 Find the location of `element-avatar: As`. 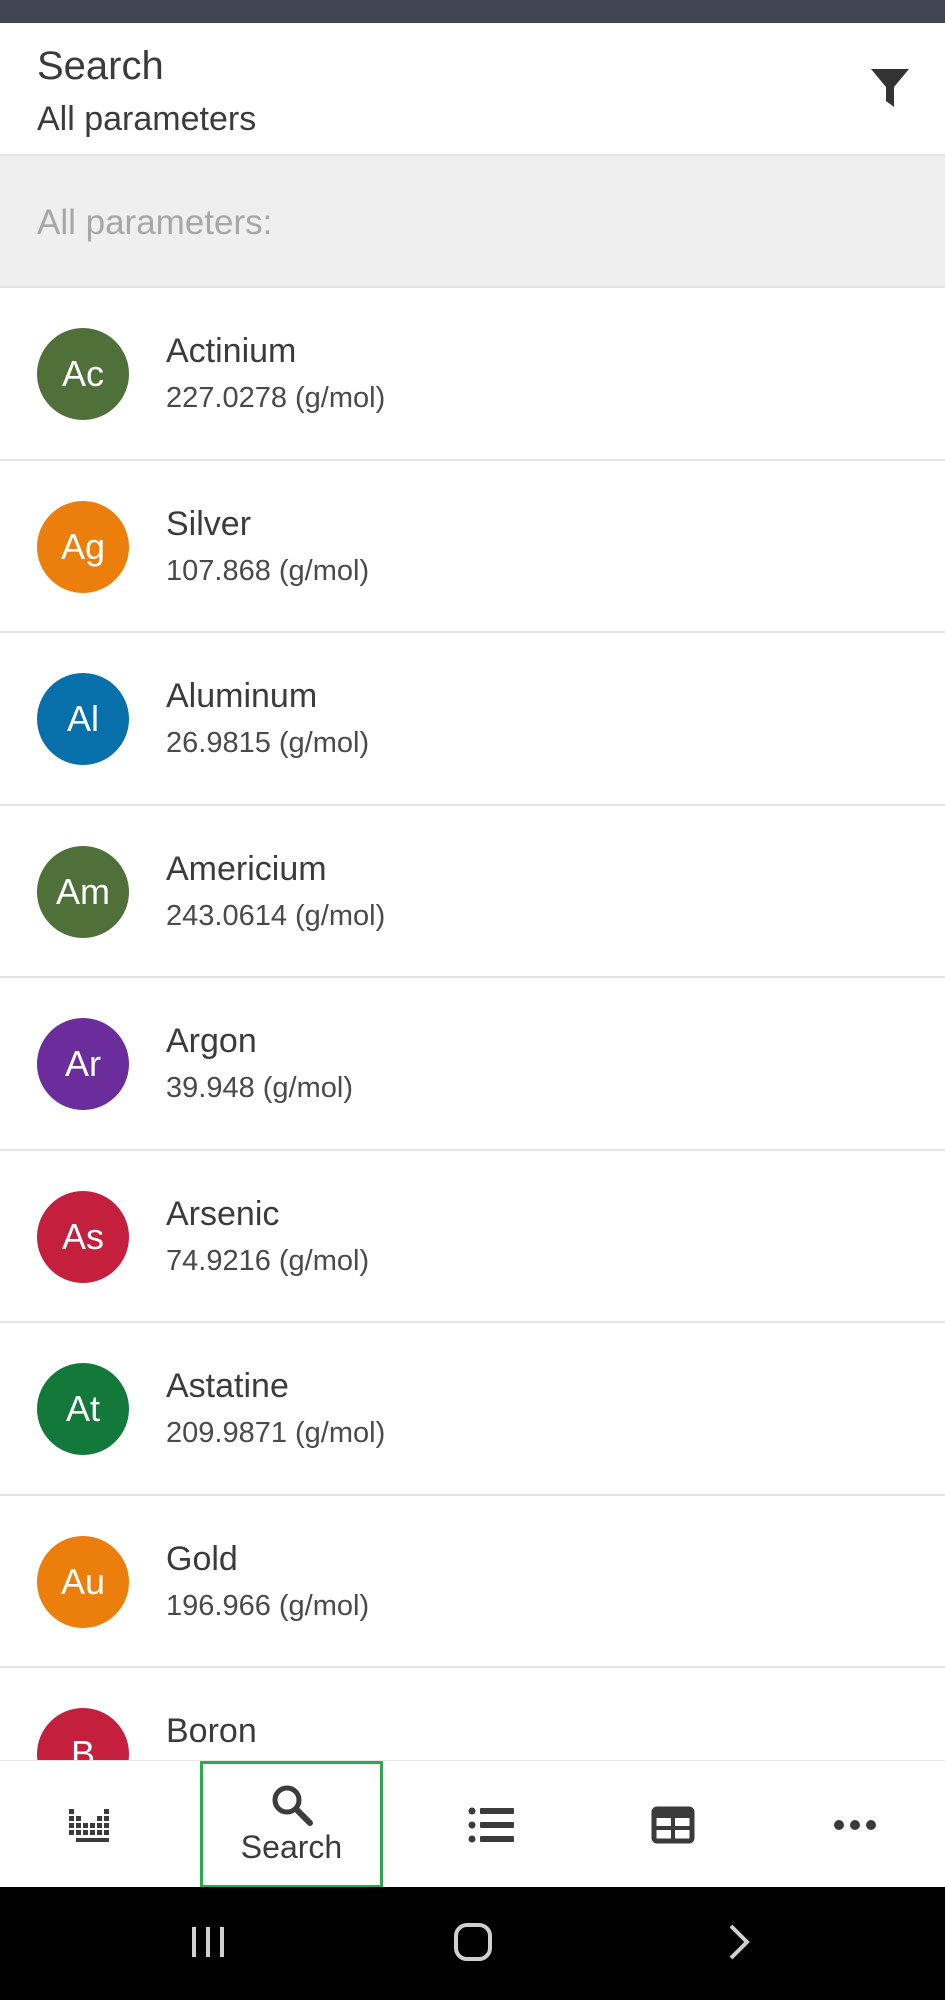

element-avatar: As is located at coordinates (83, 1236).